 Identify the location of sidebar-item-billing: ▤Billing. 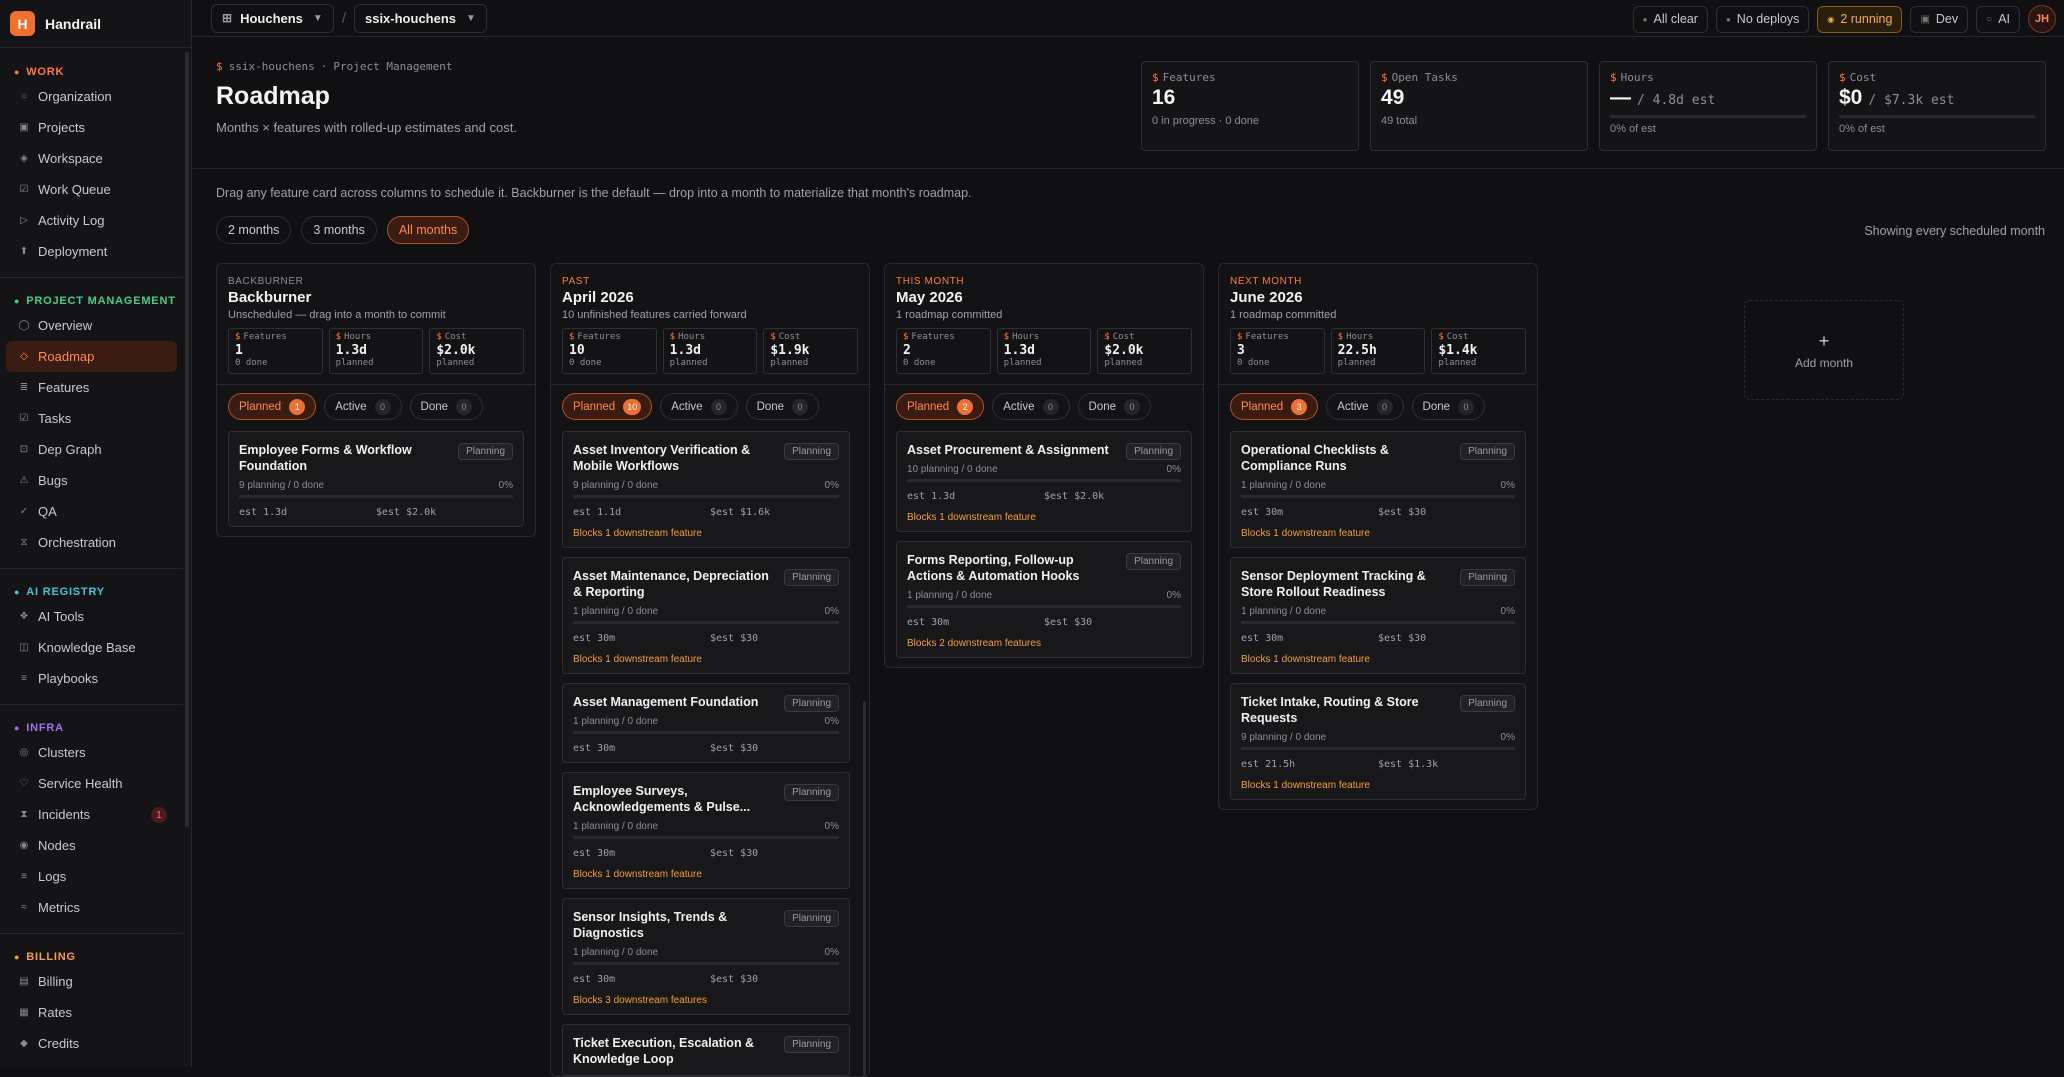
(91, 981).